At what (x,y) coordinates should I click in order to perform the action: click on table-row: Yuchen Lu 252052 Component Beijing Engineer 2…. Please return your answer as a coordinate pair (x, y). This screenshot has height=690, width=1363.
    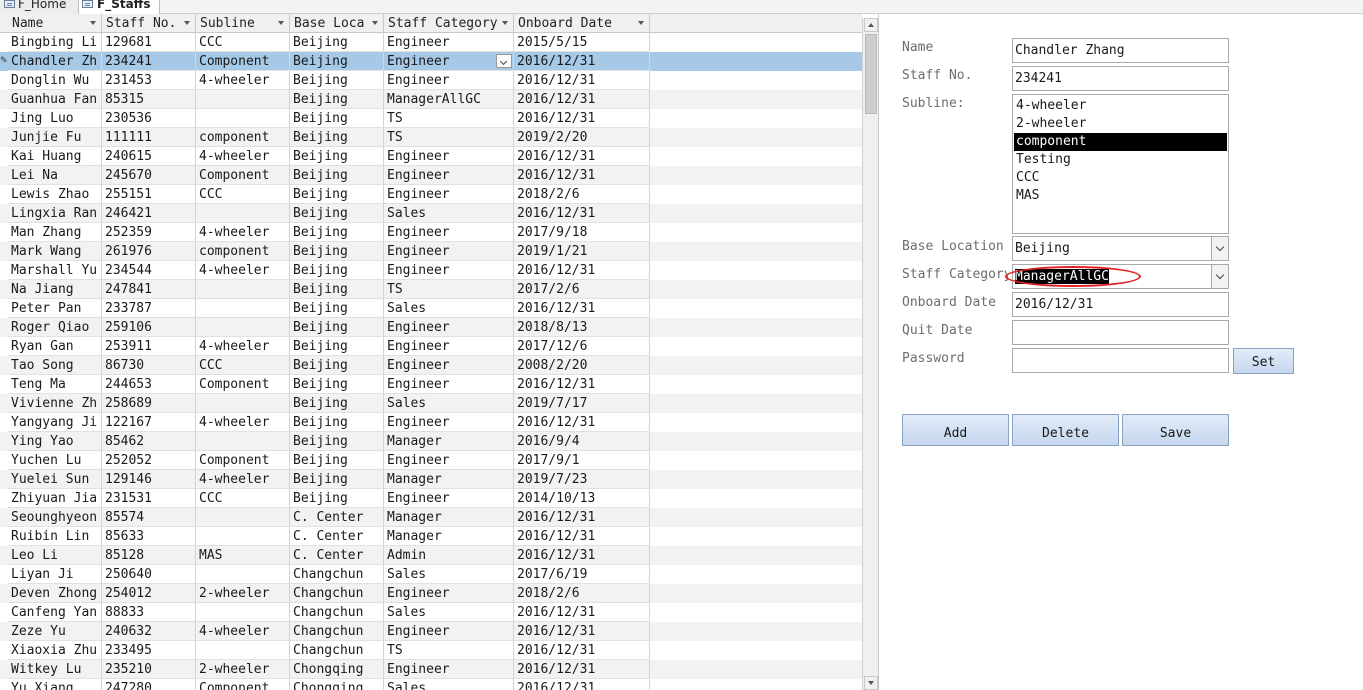
    Looking at the image, I should click on (431, 460).